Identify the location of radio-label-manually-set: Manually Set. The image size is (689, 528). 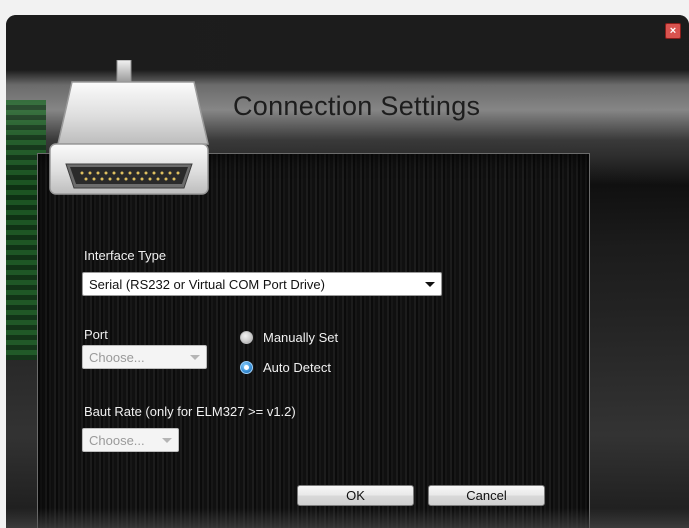
(301, 337).